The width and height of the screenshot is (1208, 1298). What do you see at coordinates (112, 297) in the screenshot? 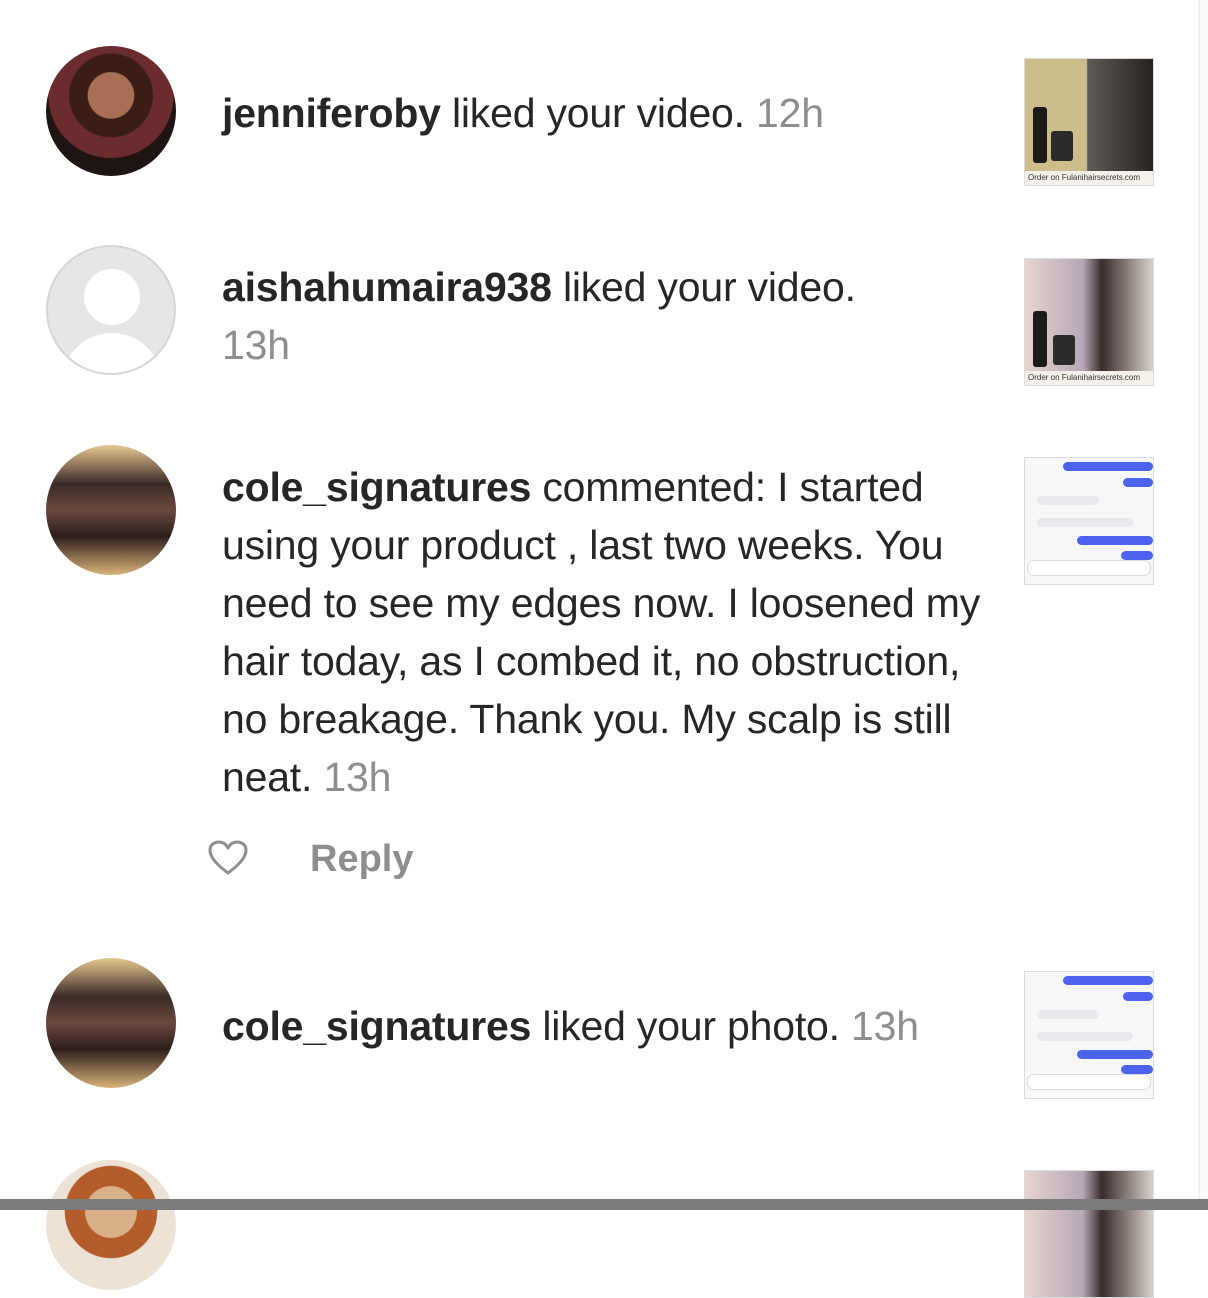
I see `avatar-head` at bounding box center [112, 297].